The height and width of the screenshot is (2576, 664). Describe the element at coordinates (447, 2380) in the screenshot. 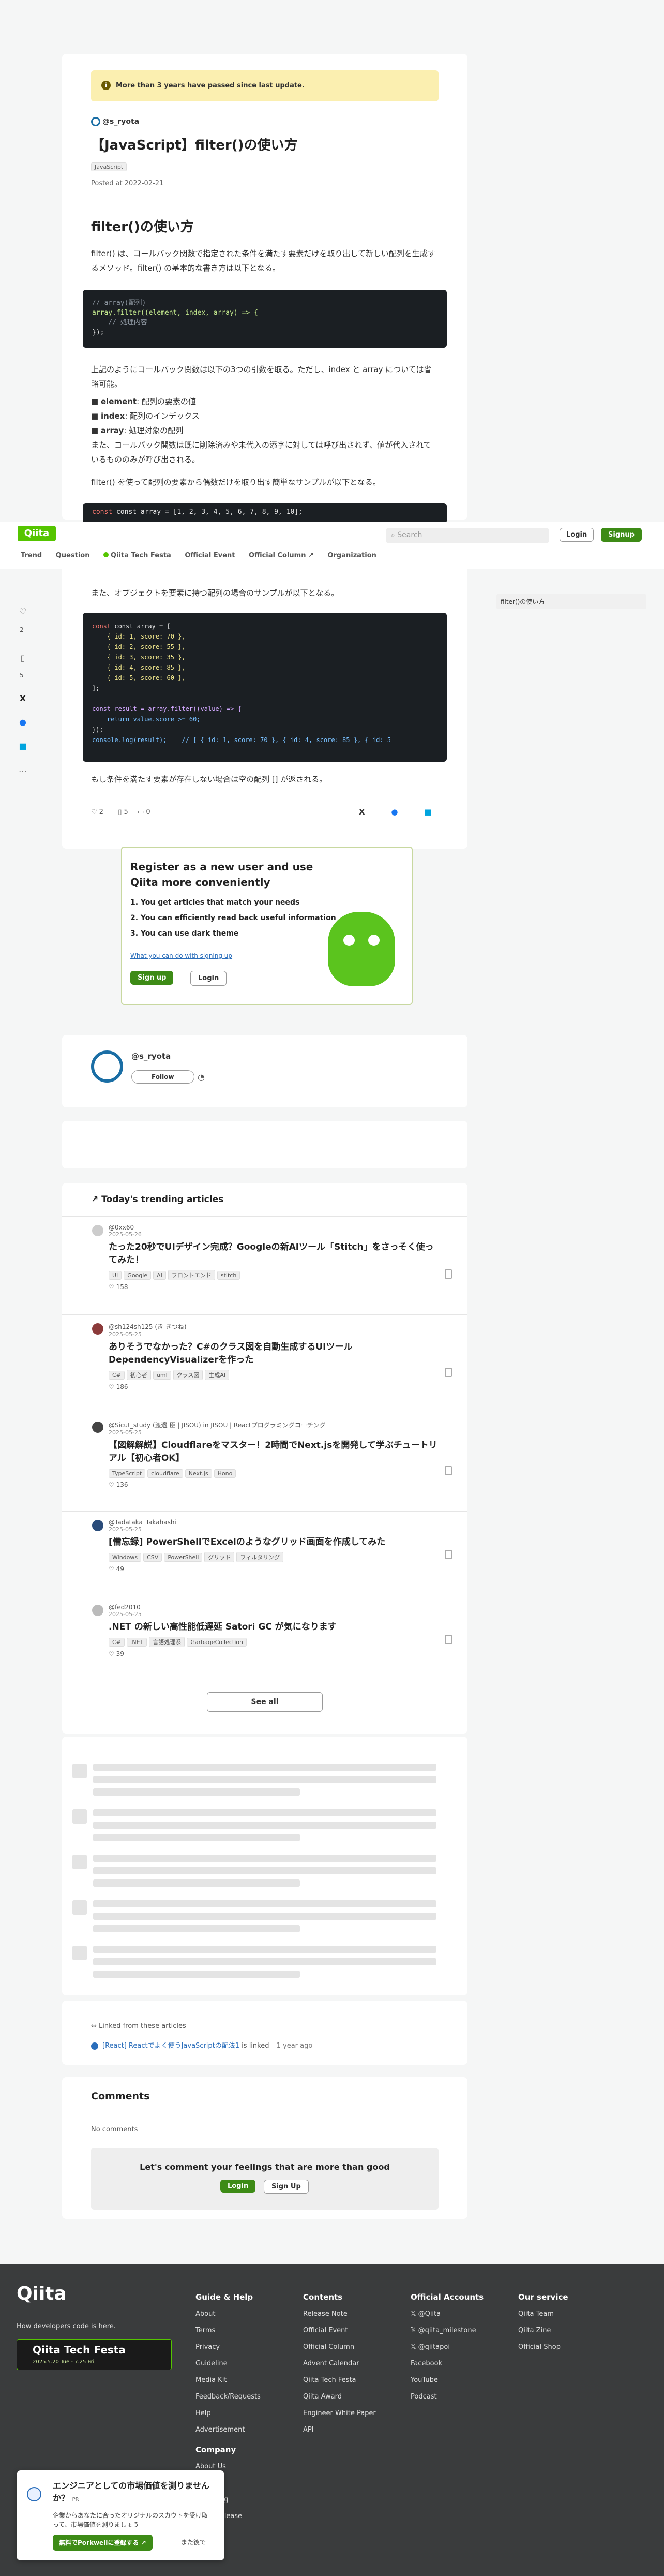

I see `footer-link: YouTube` at that location.